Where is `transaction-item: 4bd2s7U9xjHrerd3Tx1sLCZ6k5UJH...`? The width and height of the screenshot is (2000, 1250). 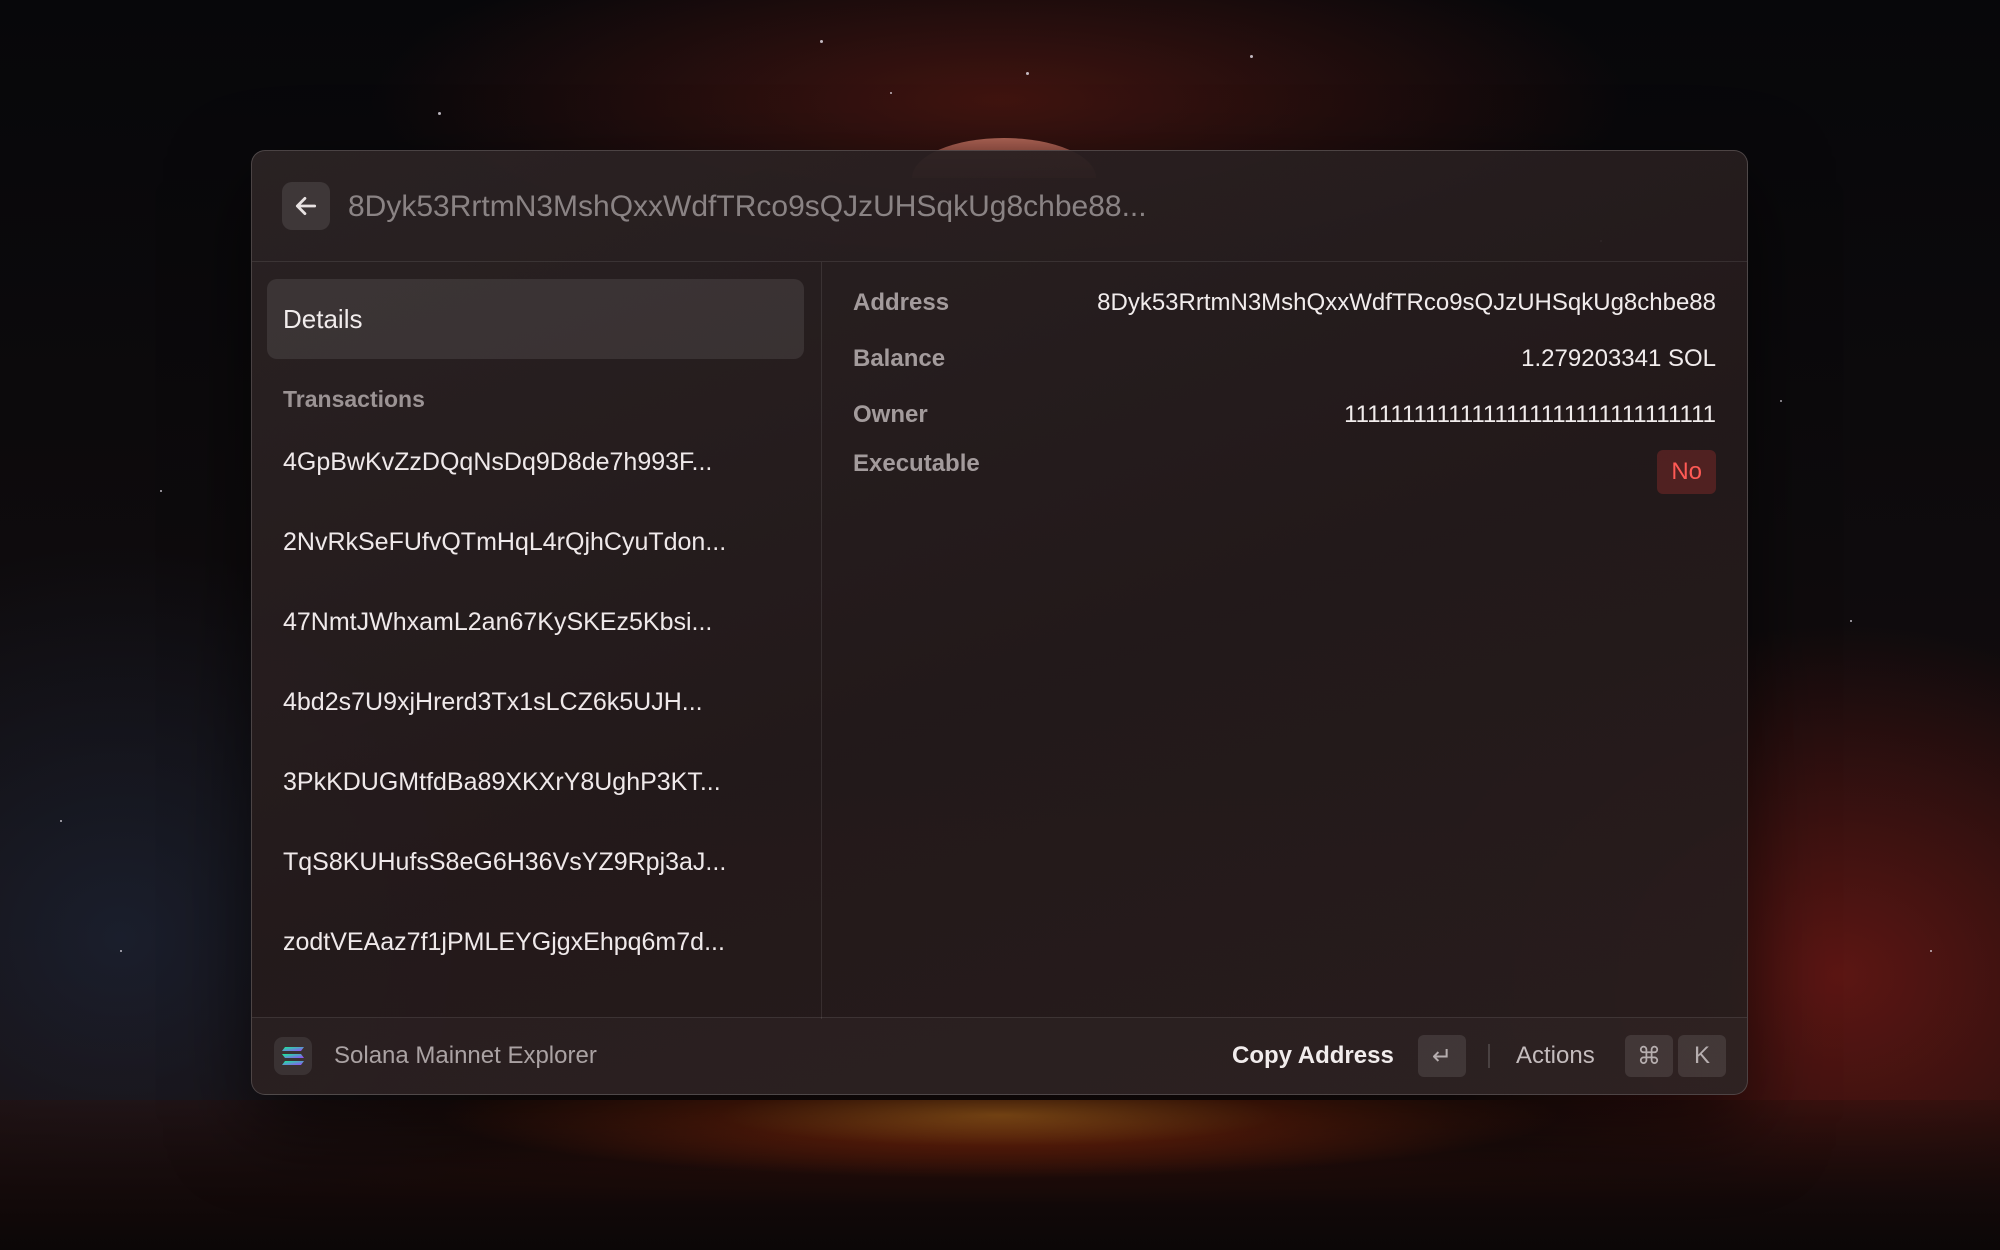
transaction-item: 4bd2s7U9xjHrerd3Tx1sLCZ6k5UJH... is located at coordinates (535, 702).